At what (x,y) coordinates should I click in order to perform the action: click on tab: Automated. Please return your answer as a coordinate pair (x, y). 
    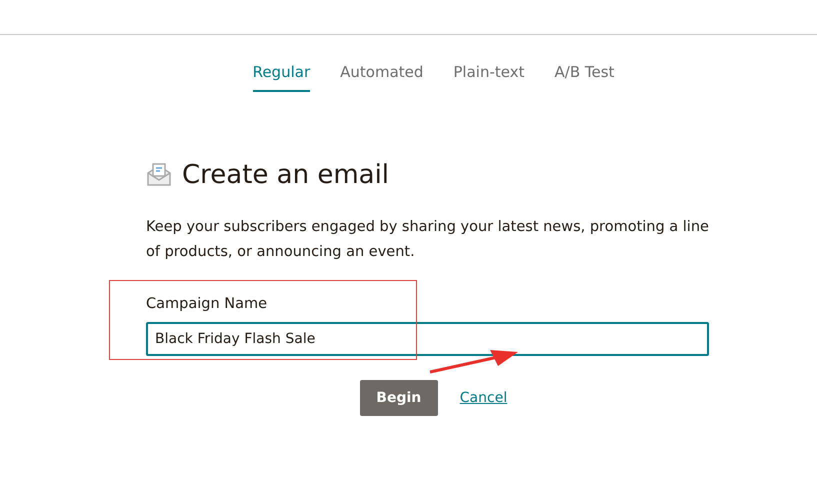
    Looking at the image, I should click on (382, 76).